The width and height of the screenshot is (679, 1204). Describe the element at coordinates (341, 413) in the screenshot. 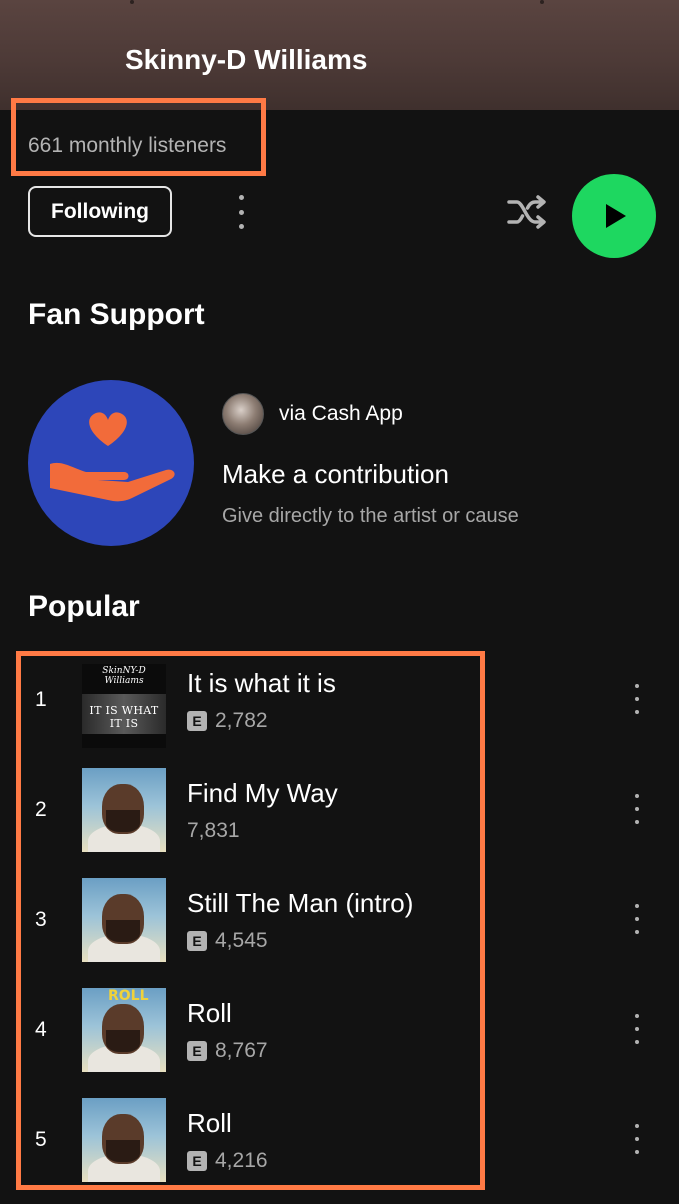

I see `via-cash-app-label: via Cash App` at that location.